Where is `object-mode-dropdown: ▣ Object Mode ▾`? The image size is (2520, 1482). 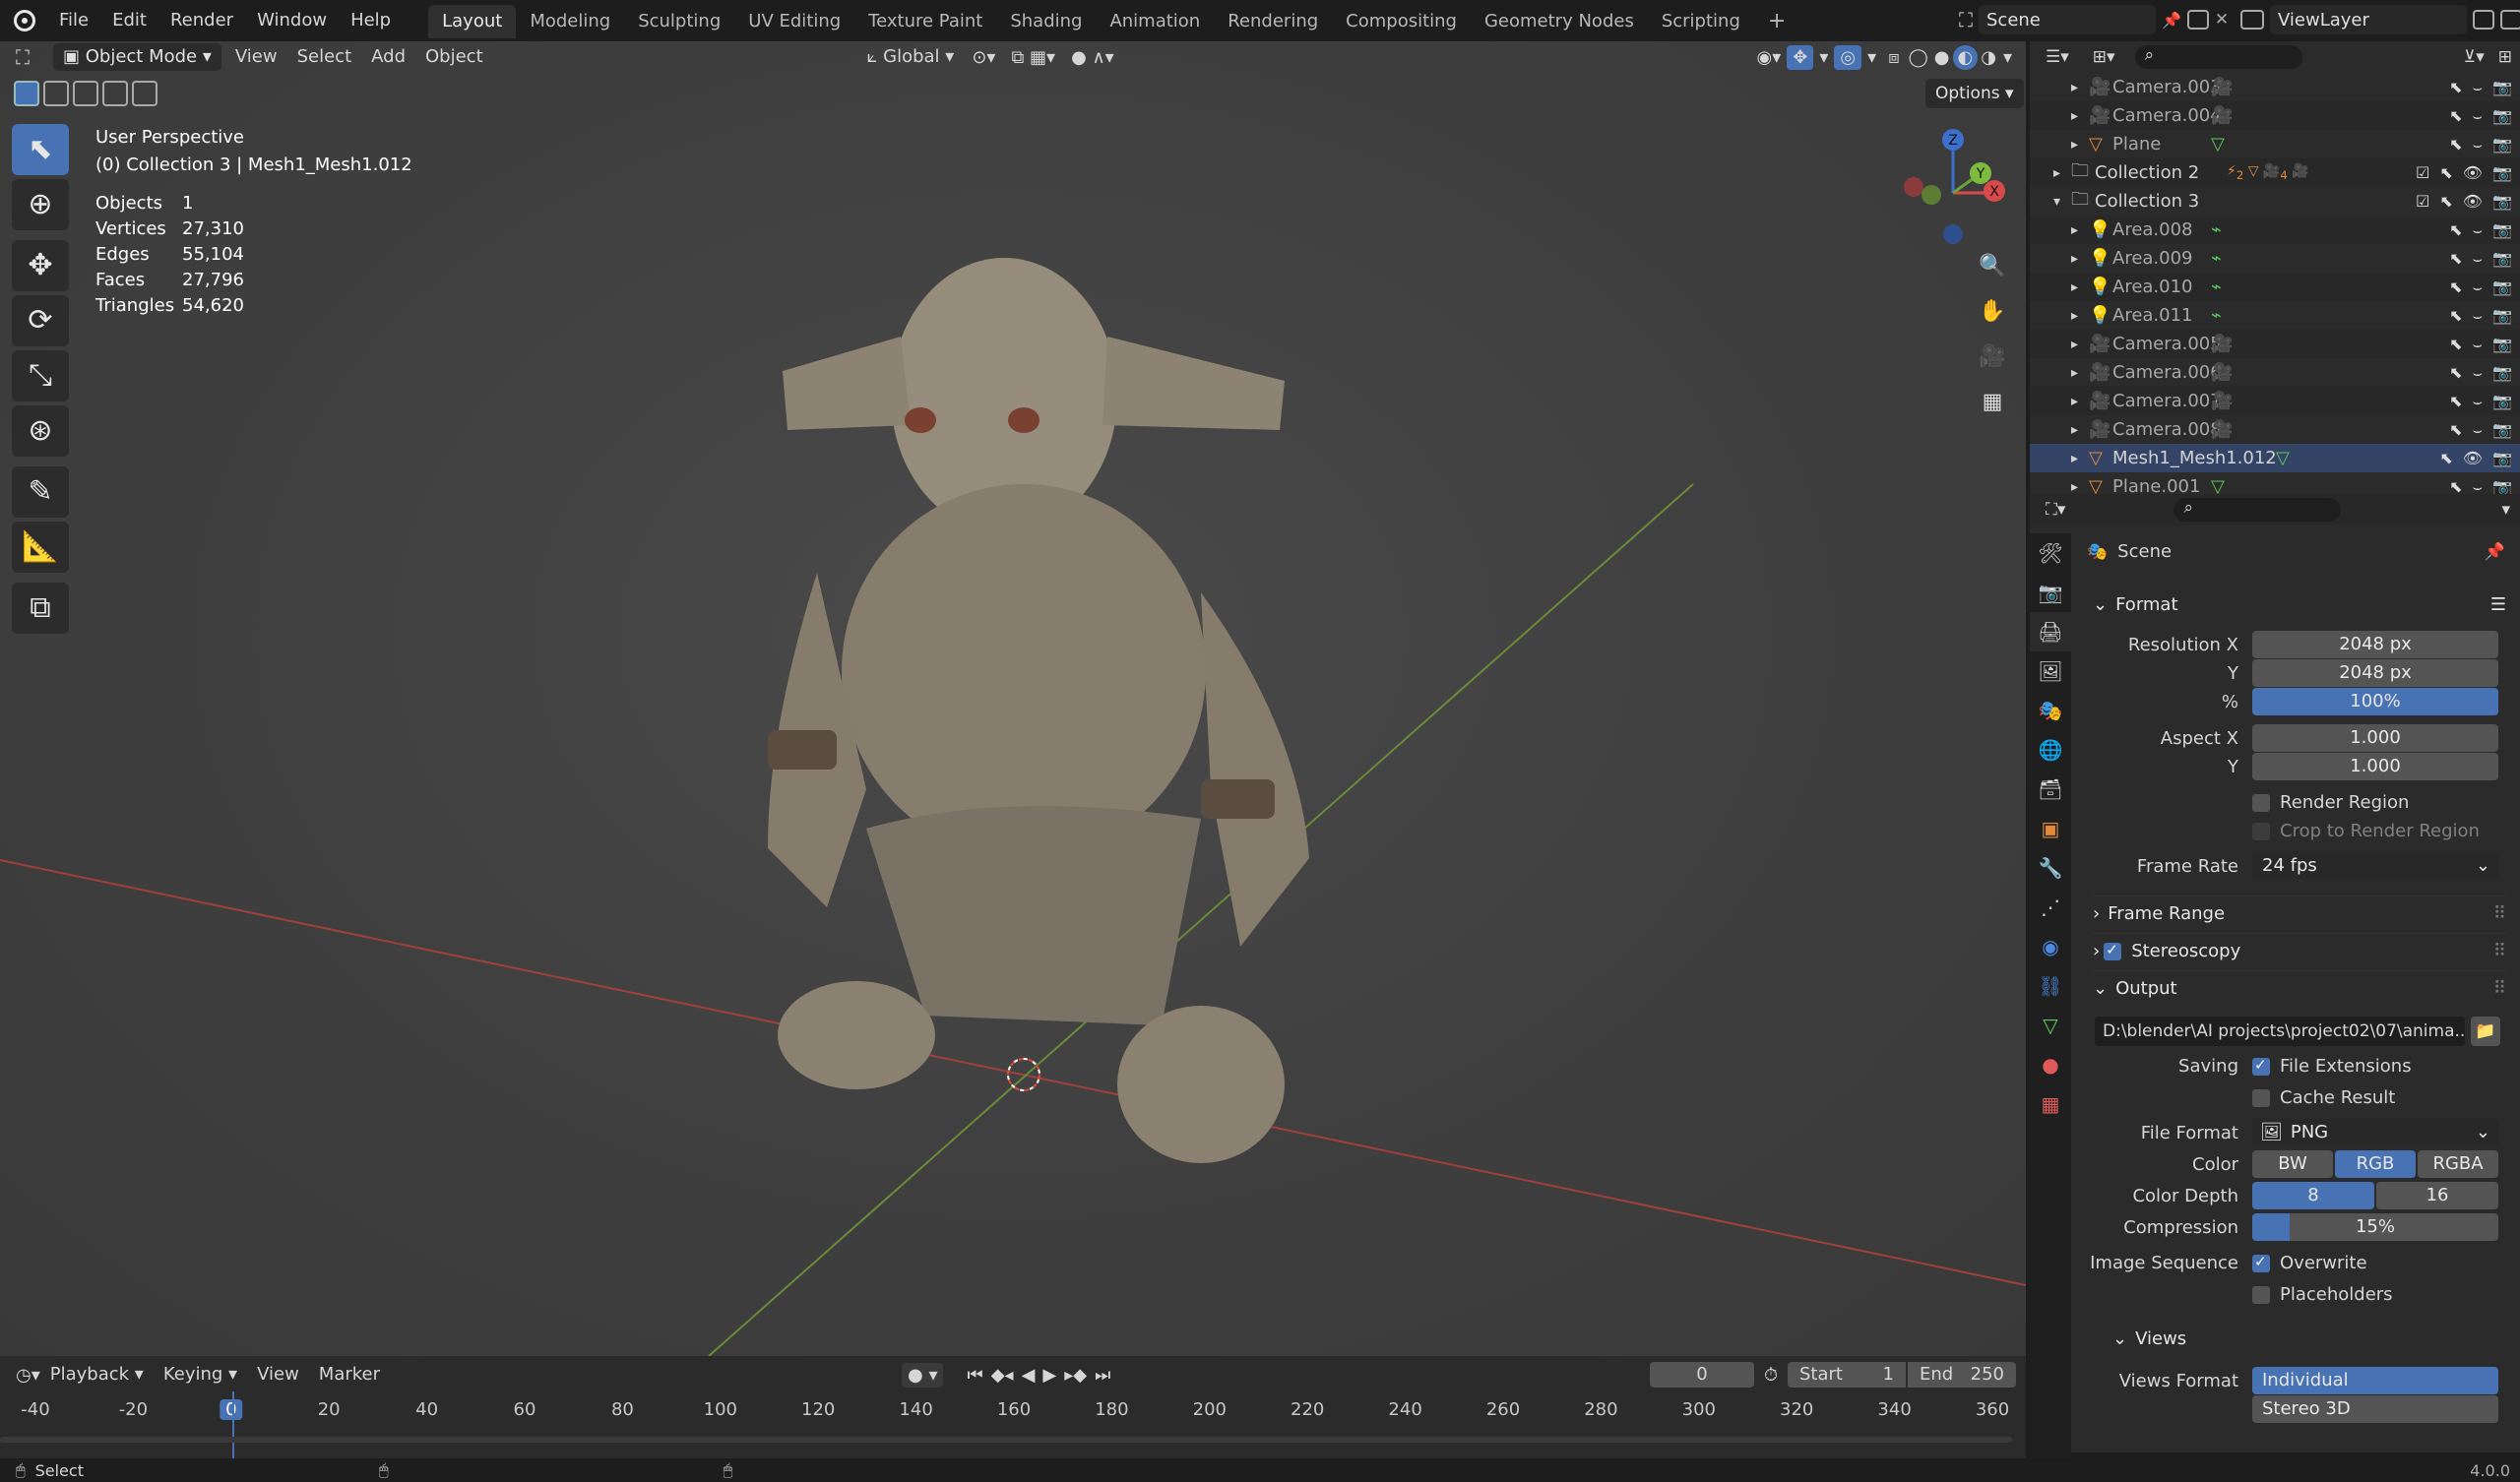
object-mode-dropdown: ▣ Object Mode ▾ is located at coordinates (137, 57).